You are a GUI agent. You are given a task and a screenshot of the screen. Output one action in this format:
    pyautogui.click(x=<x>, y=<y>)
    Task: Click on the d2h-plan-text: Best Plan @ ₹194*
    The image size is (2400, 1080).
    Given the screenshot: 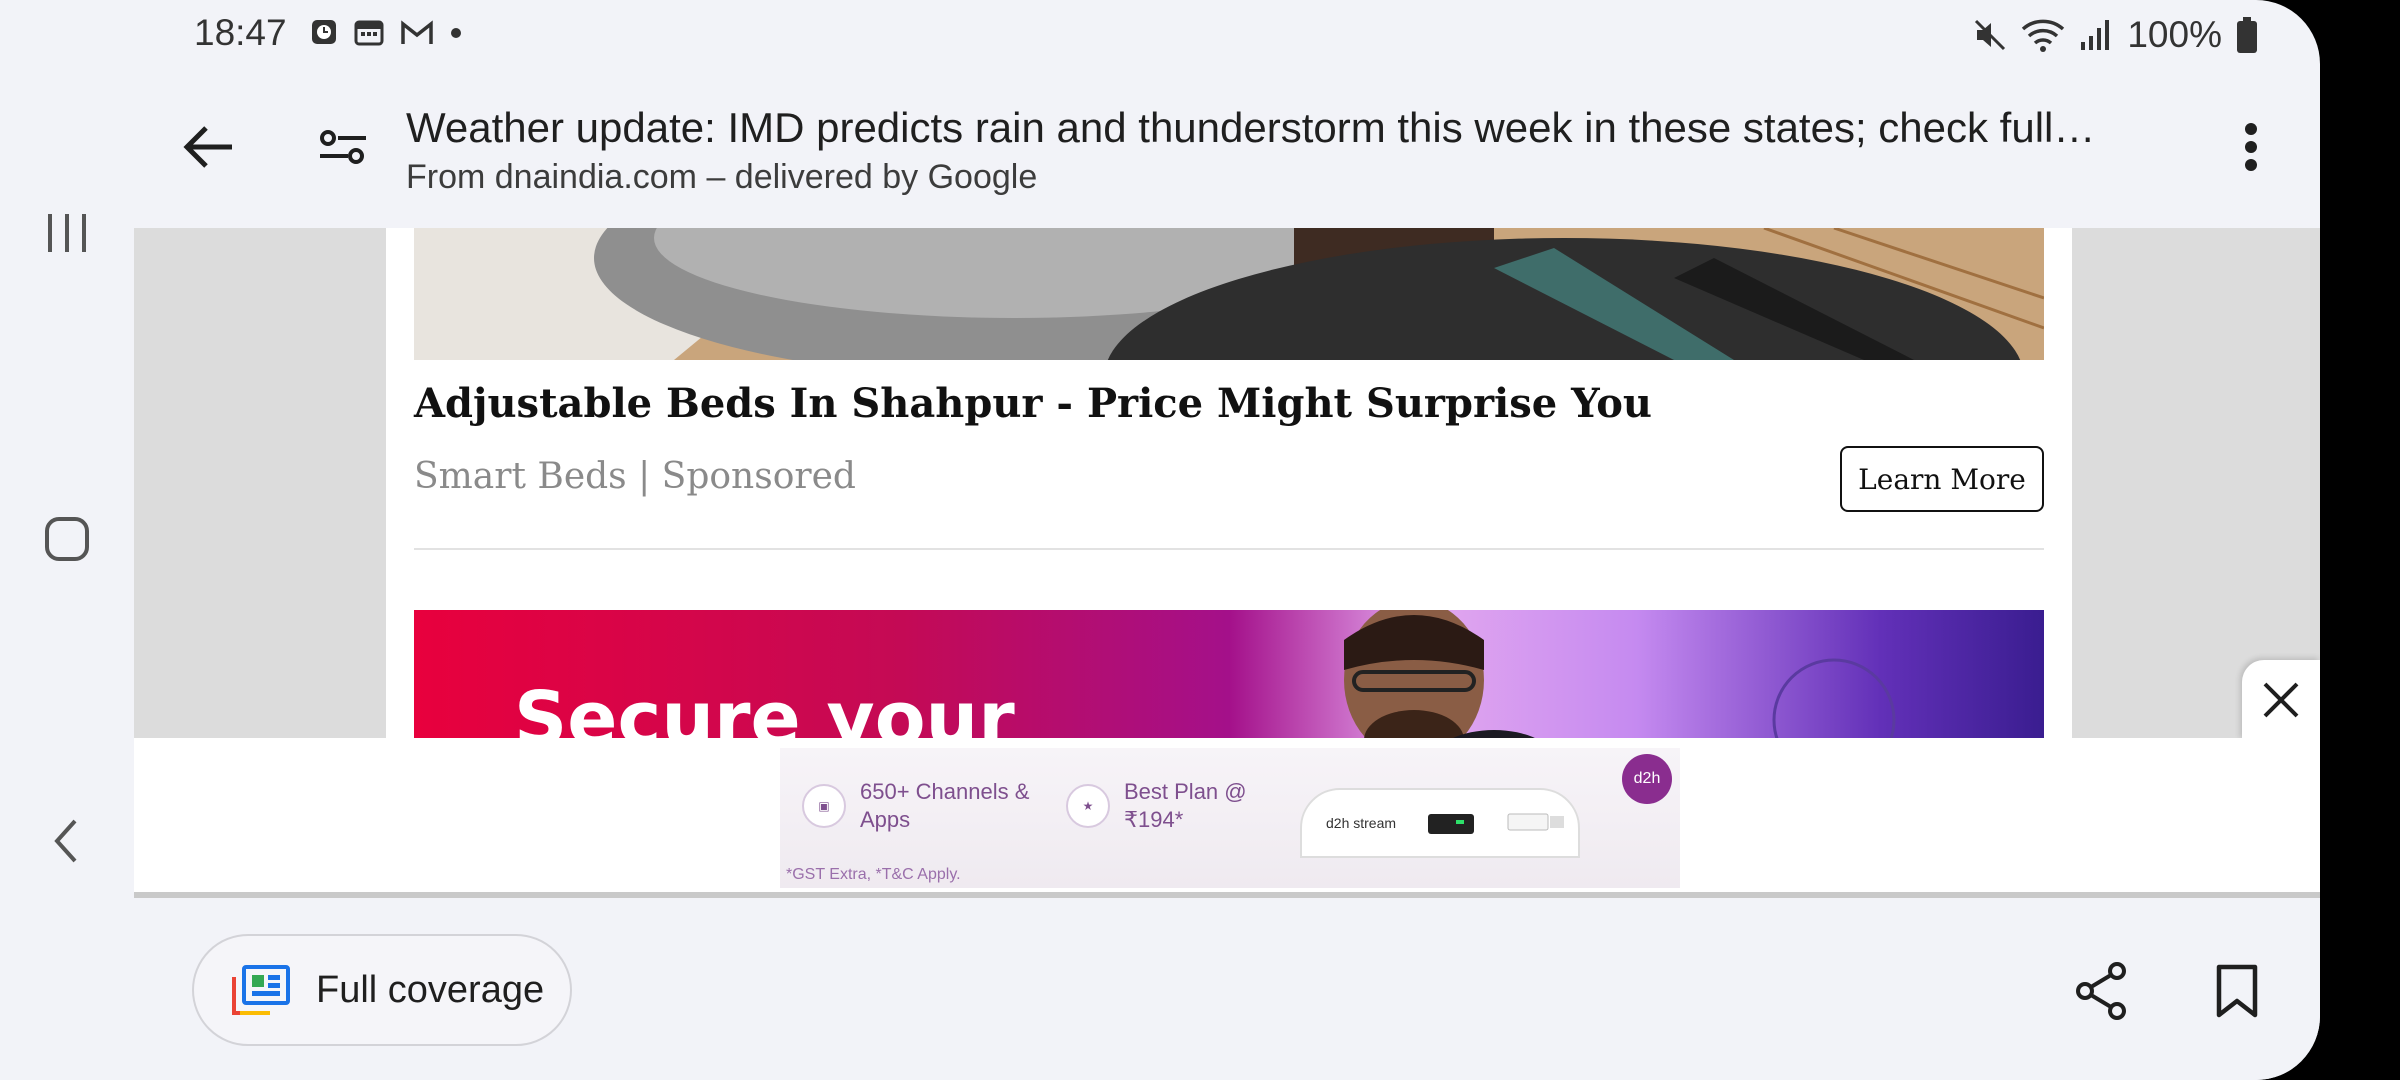 What is the action you would take?
    pyautogui.click(x=1185, y=805)
    